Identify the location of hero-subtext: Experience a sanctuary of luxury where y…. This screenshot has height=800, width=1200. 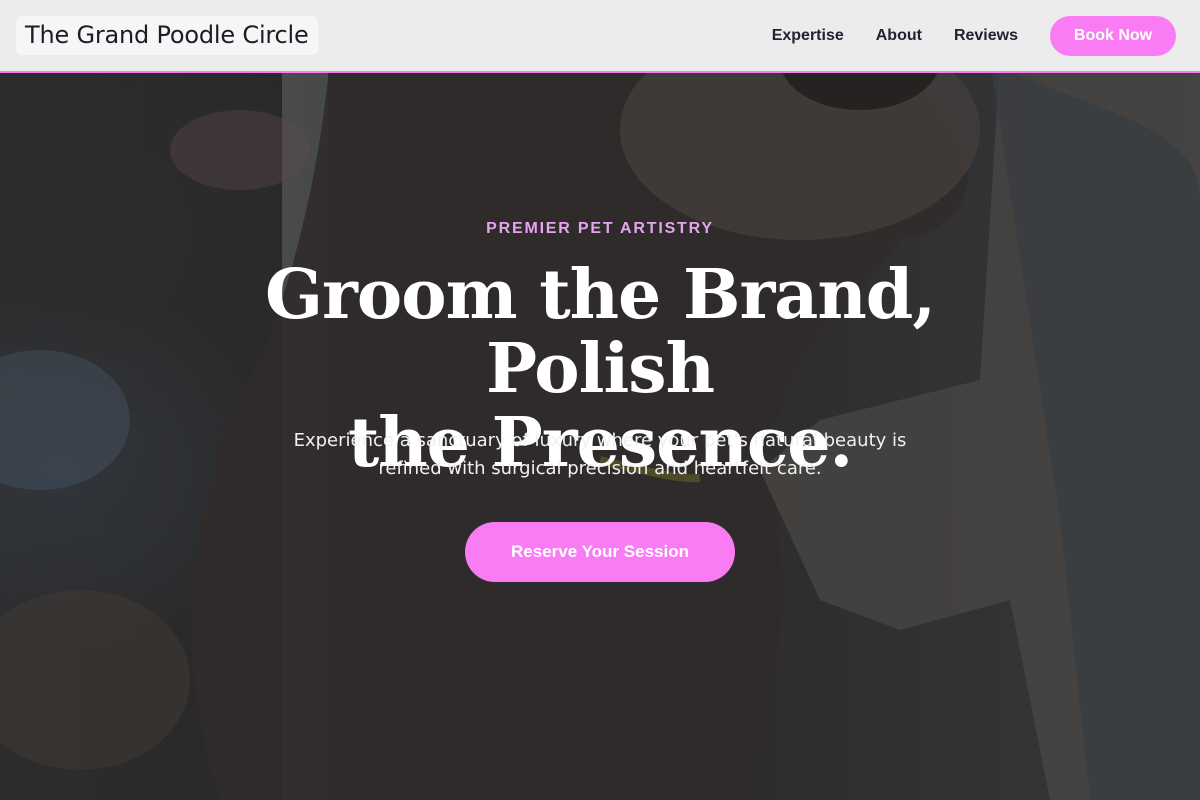
(600, 454).